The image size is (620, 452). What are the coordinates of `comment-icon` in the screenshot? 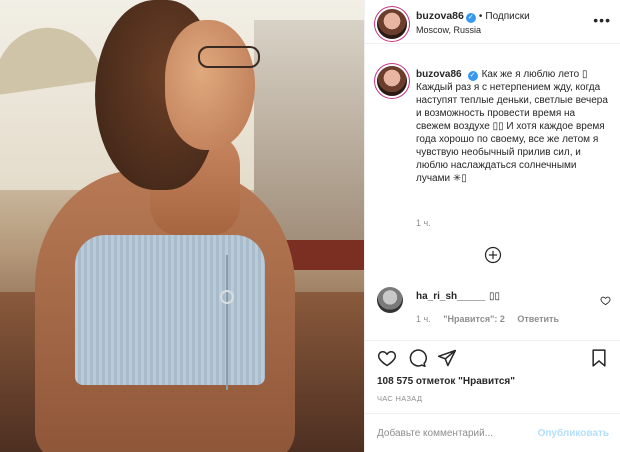 It's located at (417, 358).